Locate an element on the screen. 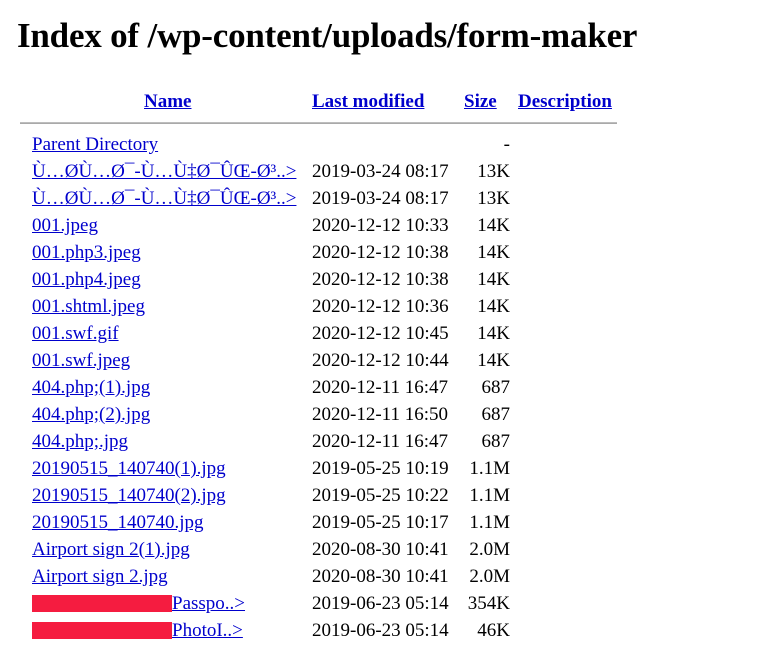 The image size is (760, 669). file-last-modified: 2019-05-25 10:19 is located at coordinates (380, 468).